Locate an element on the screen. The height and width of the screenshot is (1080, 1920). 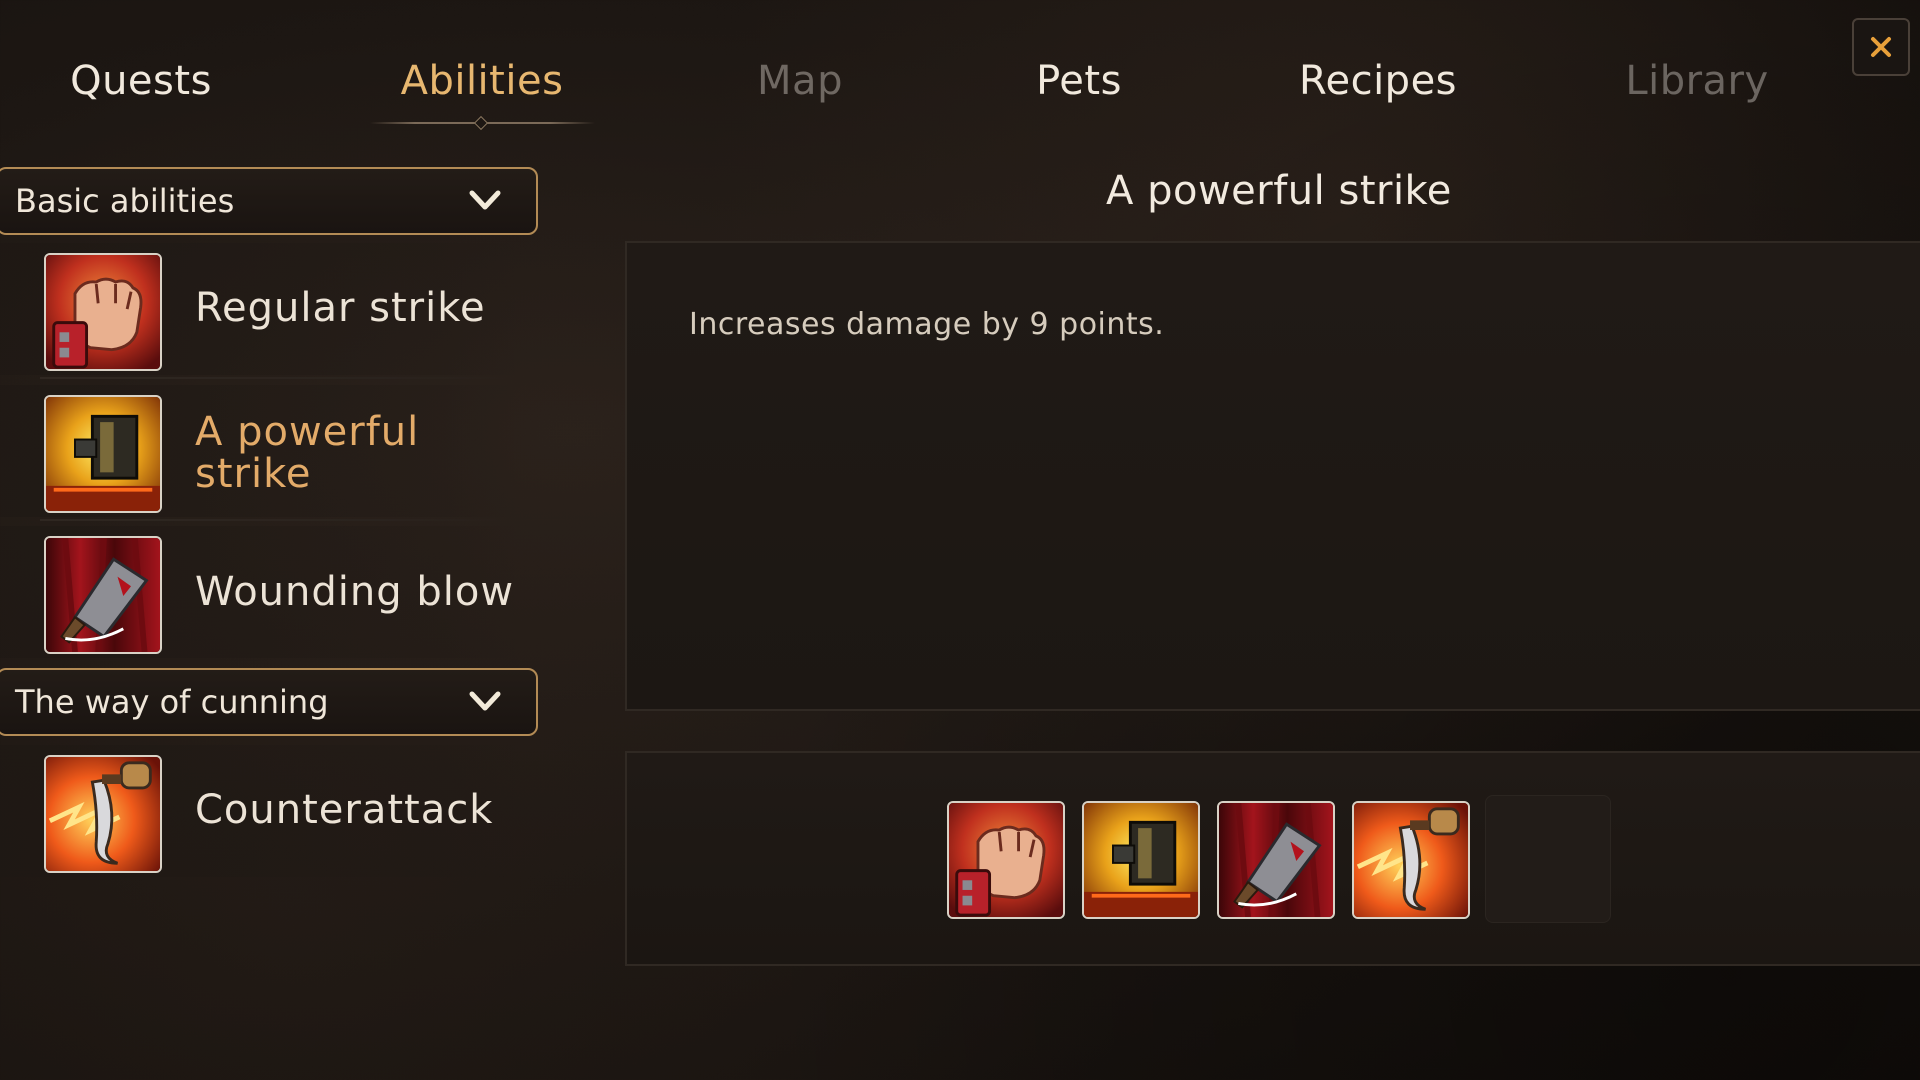
dagger-icon is located at coordinates (103, 814).